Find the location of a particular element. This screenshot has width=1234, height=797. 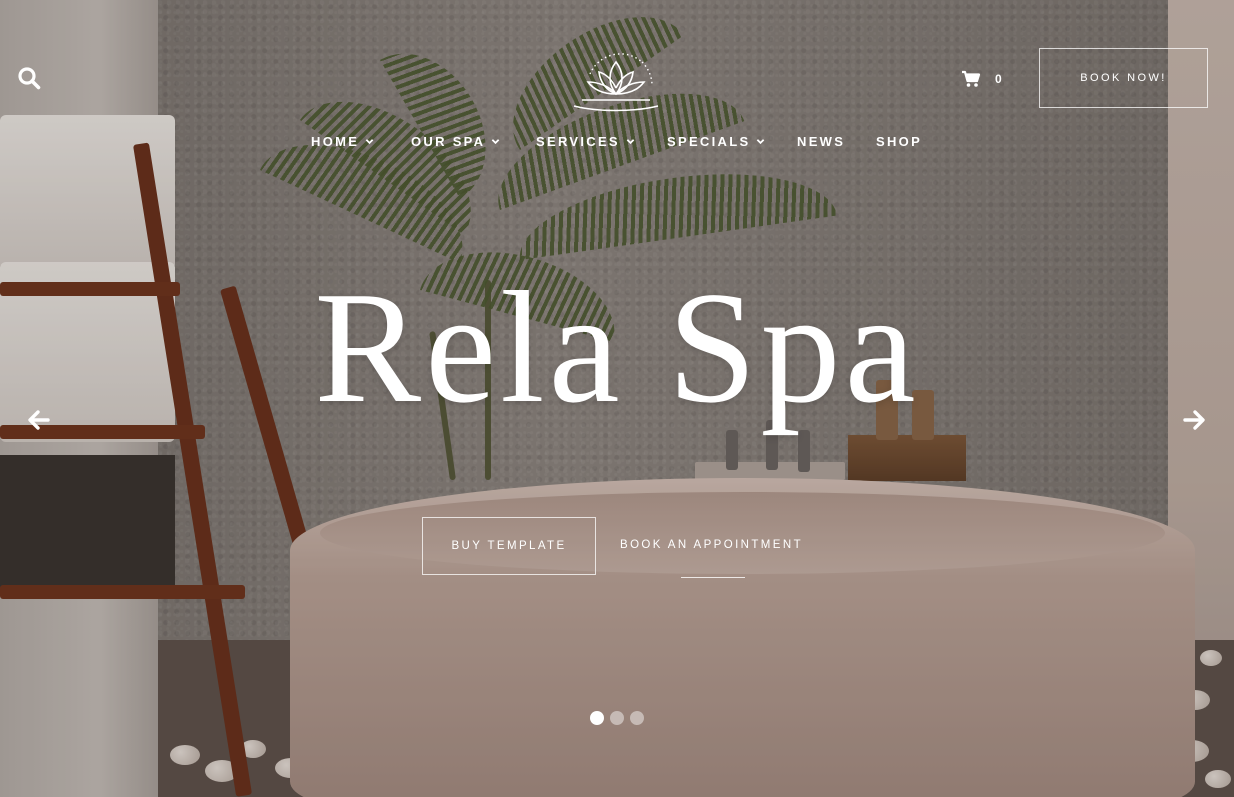

slider-prev-button is located at coordinates (39, 420).